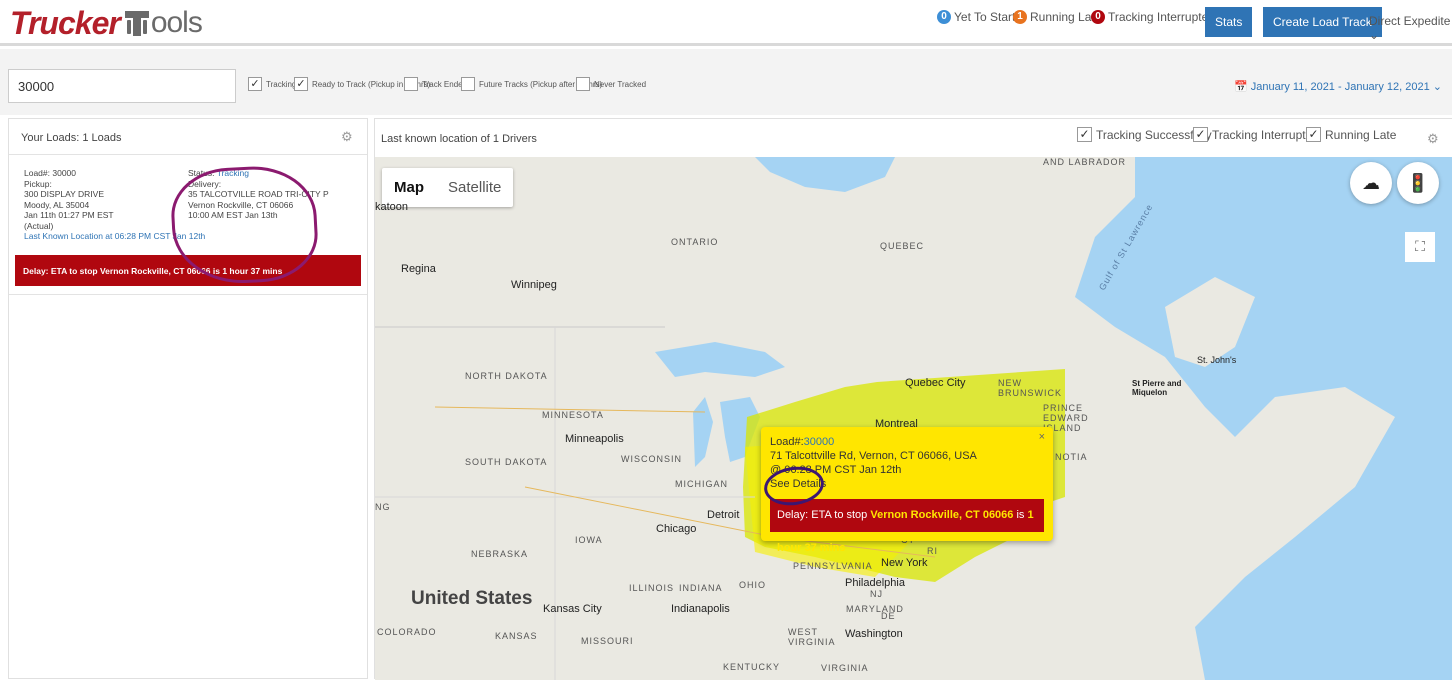 This screenshot has height=680, width=1452. Describe the element at coordinates (695, 242) in the screenshot. I see `map-label: ONTARIO` at that location.